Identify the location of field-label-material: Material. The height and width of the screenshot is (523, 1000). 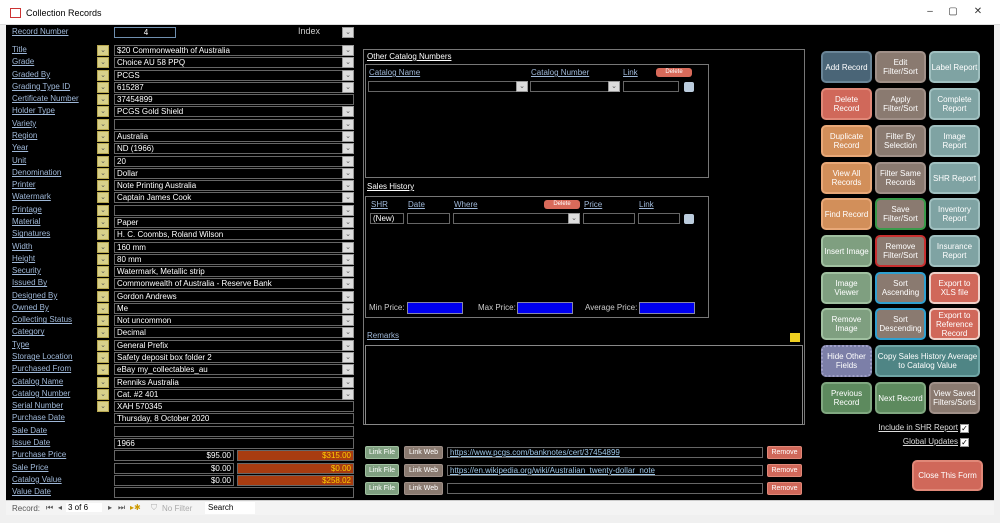
(26, 221).